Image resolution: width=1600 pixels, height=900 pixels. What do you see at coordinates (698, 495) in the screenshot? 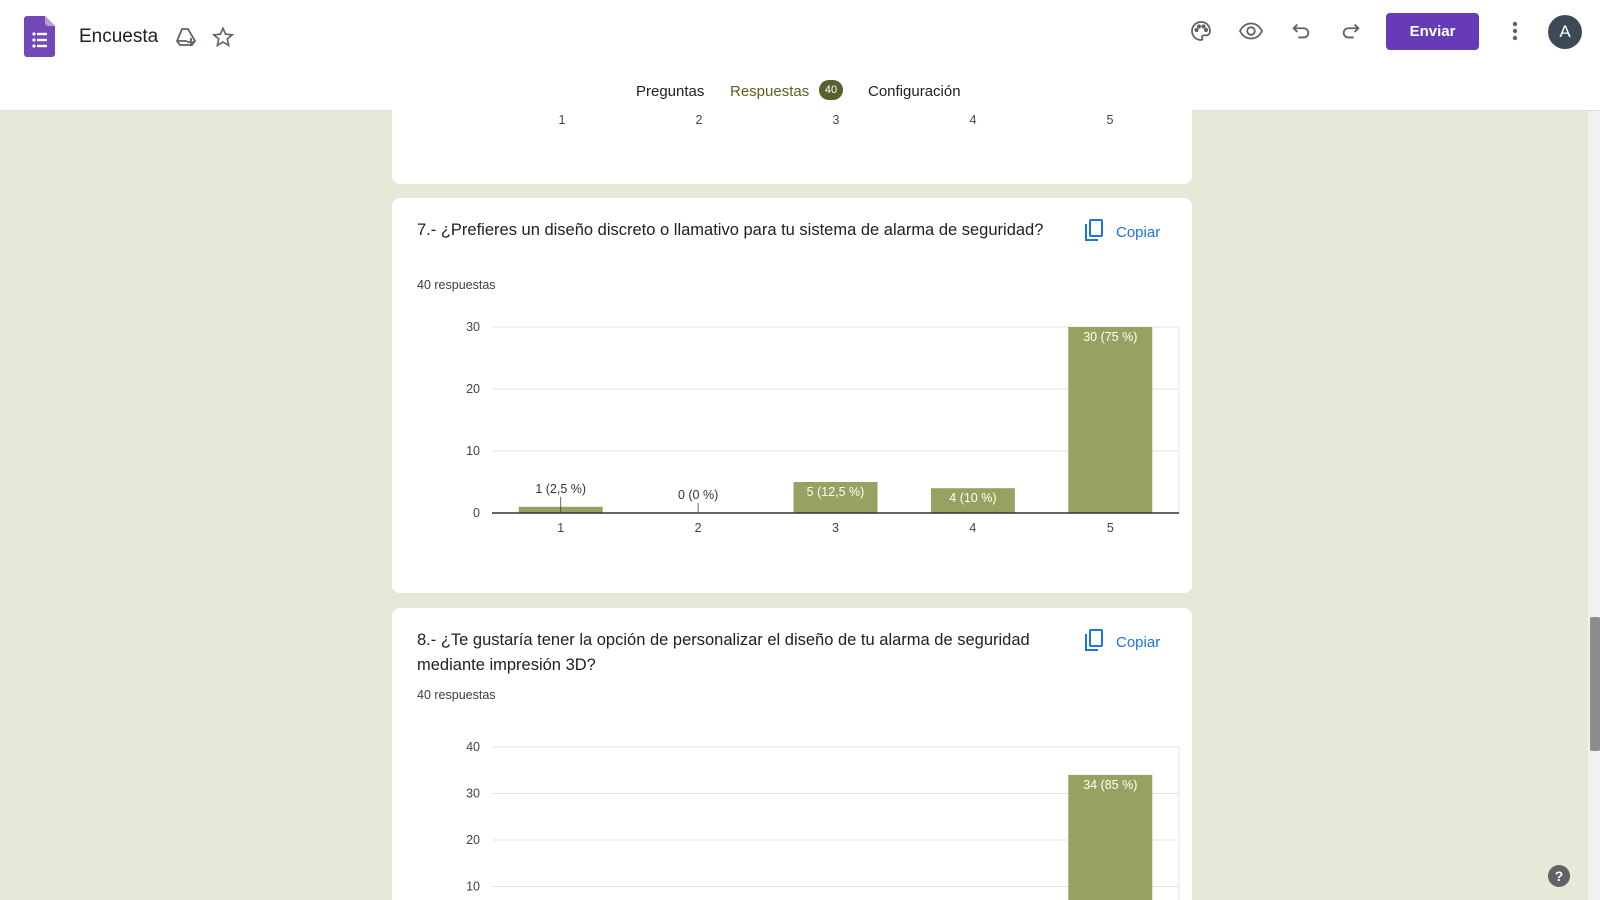
I see `data-label: 0 (0 %)` at bounding box center [698, 495].